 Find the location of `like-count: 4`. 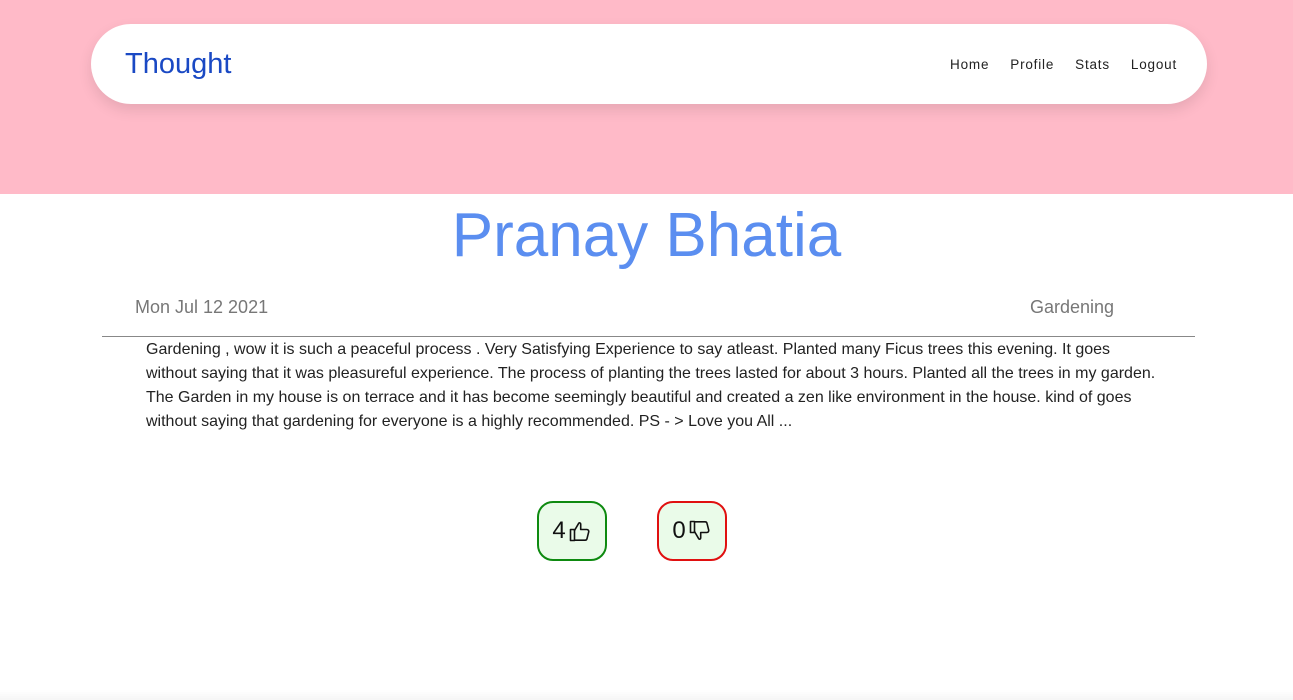

like-count: 4 is located at coordinates (559, 530).